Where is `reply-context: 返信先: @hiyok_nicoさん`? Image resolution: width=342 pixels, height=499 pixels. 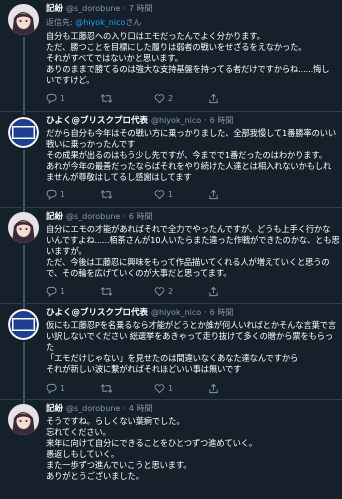 reply-context: 返信先: @hiyok_nicoさん is located at coordinates (94, 22).